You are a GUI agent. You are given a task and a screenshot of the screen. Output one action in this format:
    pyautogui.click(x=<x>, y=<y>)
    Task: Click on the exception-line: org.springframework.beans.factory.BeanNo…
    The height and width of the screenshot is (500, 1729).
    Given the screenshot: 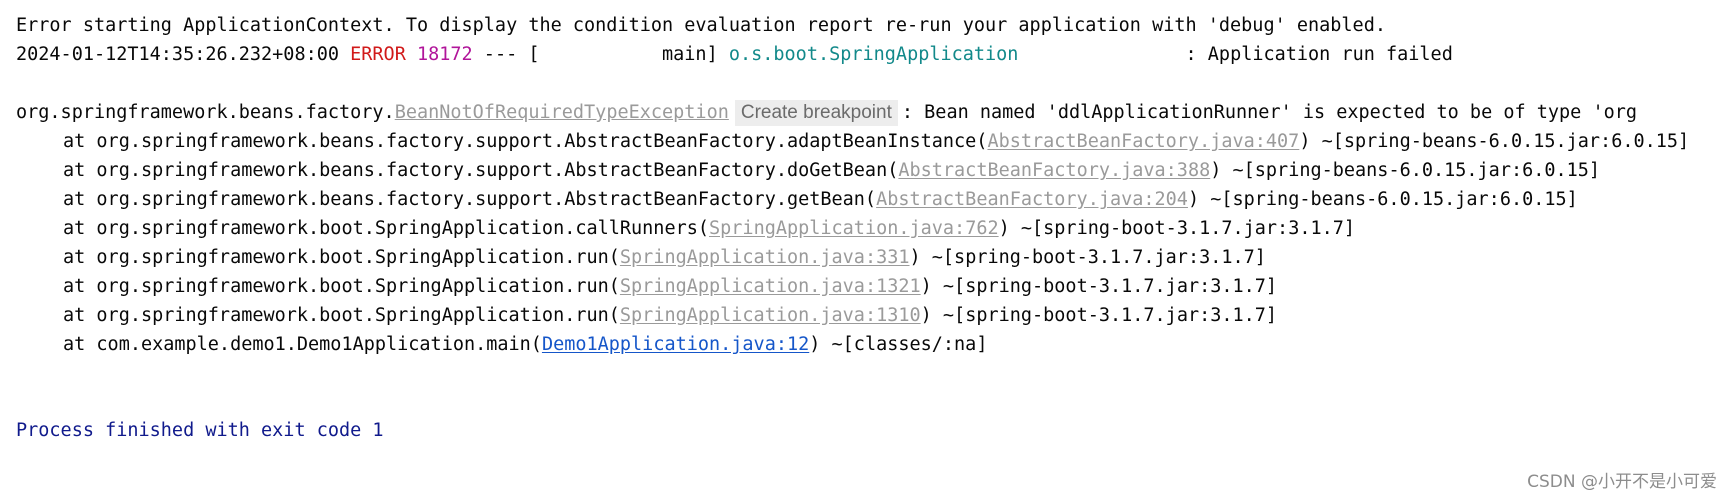 What is the action you would take?
    pyautogui.click(x=826, y=113)
    